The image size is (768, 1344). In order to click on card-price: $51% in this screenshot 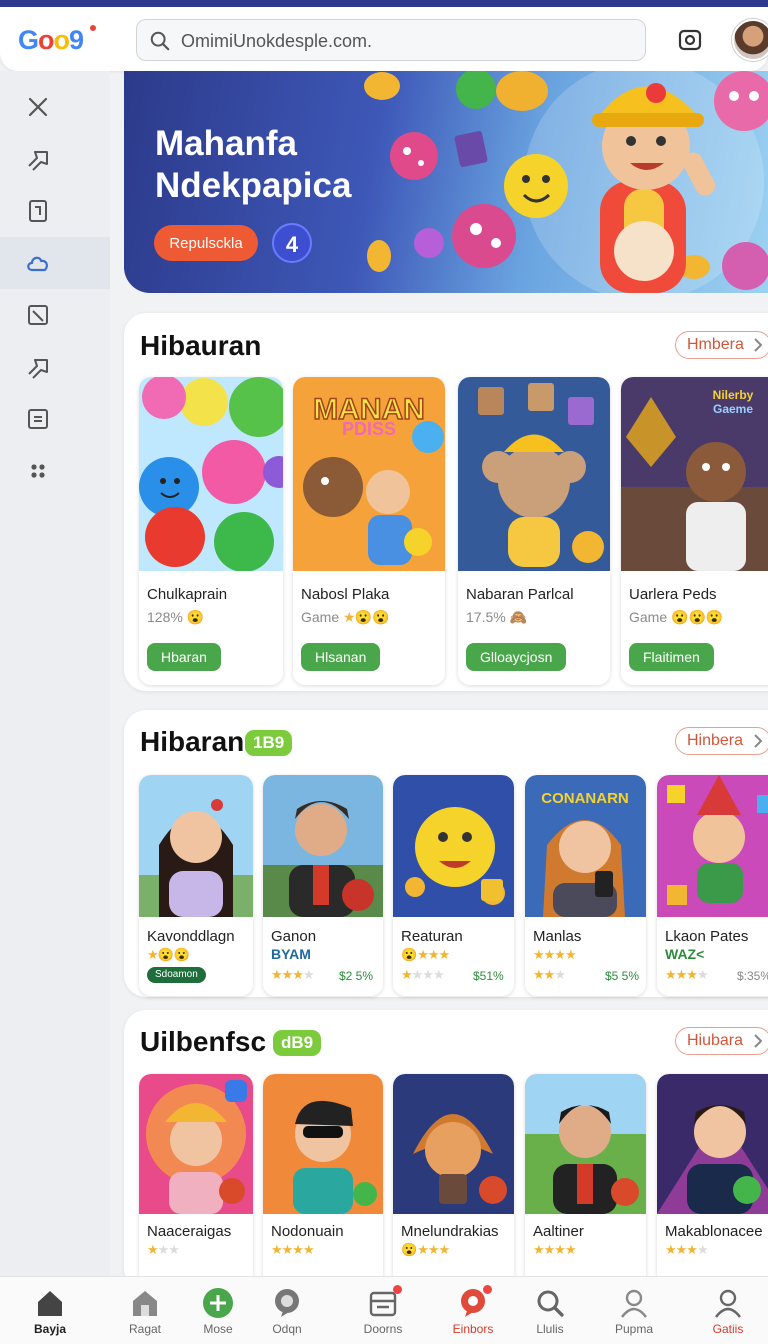, I will do `click(488, 976)`.